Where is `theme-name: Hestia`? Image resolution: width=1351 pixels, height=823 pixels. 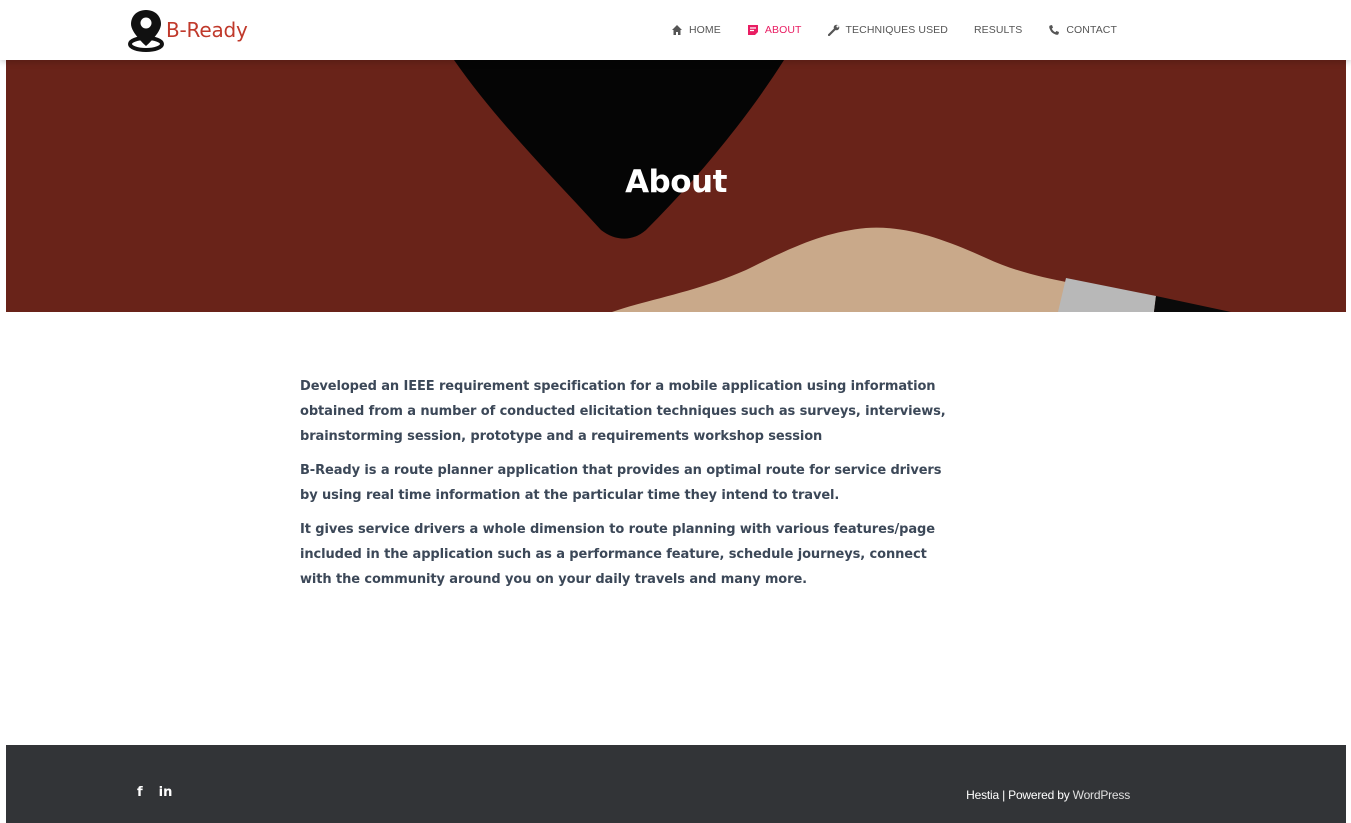 theme-name: Hestia is located at coordinates (982, 795).